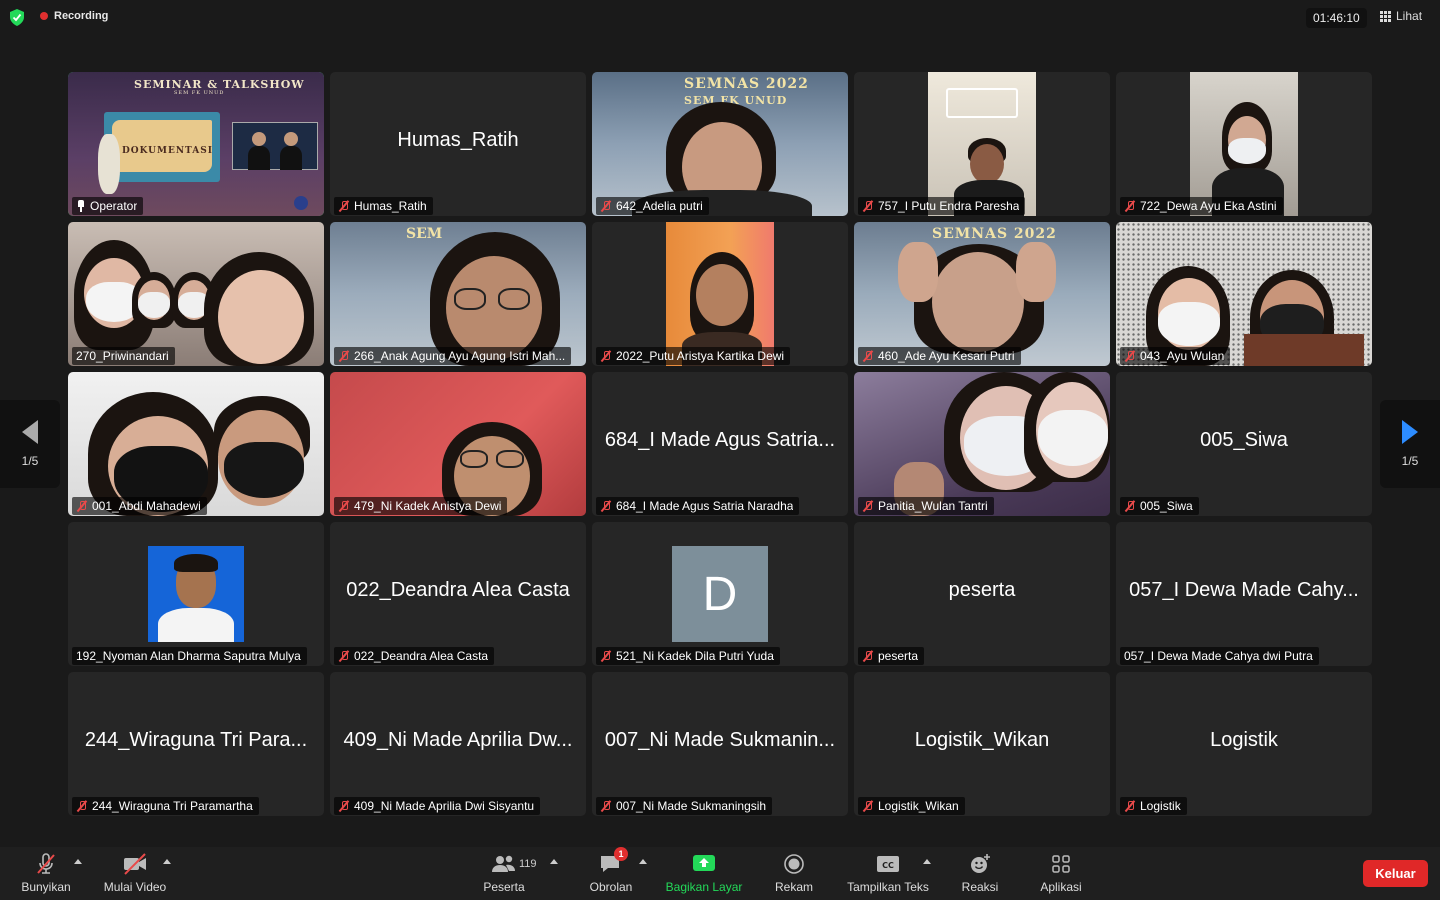 This screenshot has width=1440, height=900. I want to click on participant-name: 684_I Made Agus Satria Naradha, so click(705, 506).